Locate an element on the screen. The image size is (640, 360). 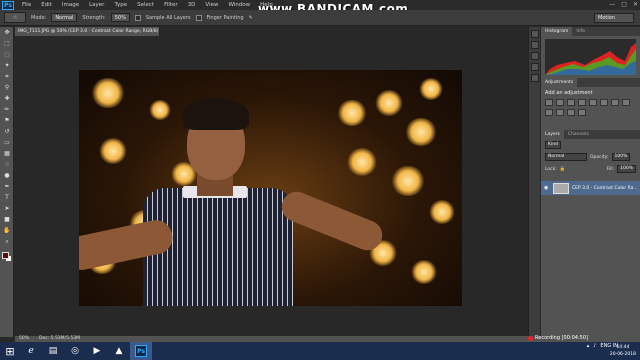
menu-select: Select is located at coordinates (145, 5).